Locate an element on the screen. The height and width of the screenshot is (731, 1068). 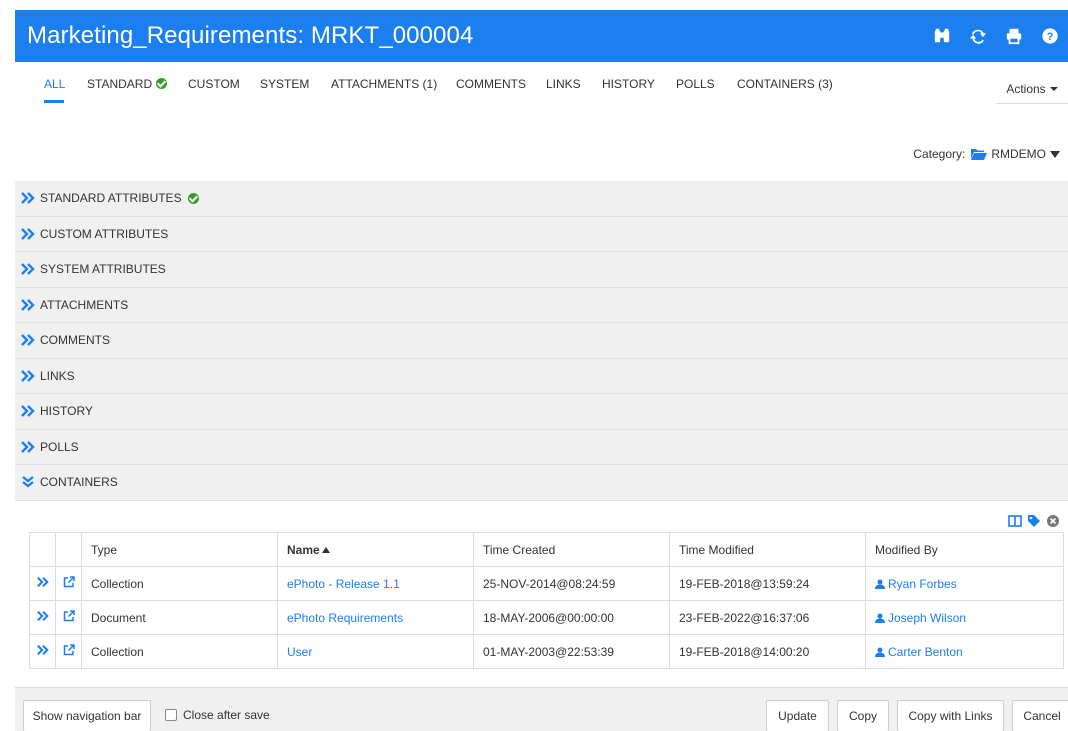
print-icon is located at coordinates (1014, 36).